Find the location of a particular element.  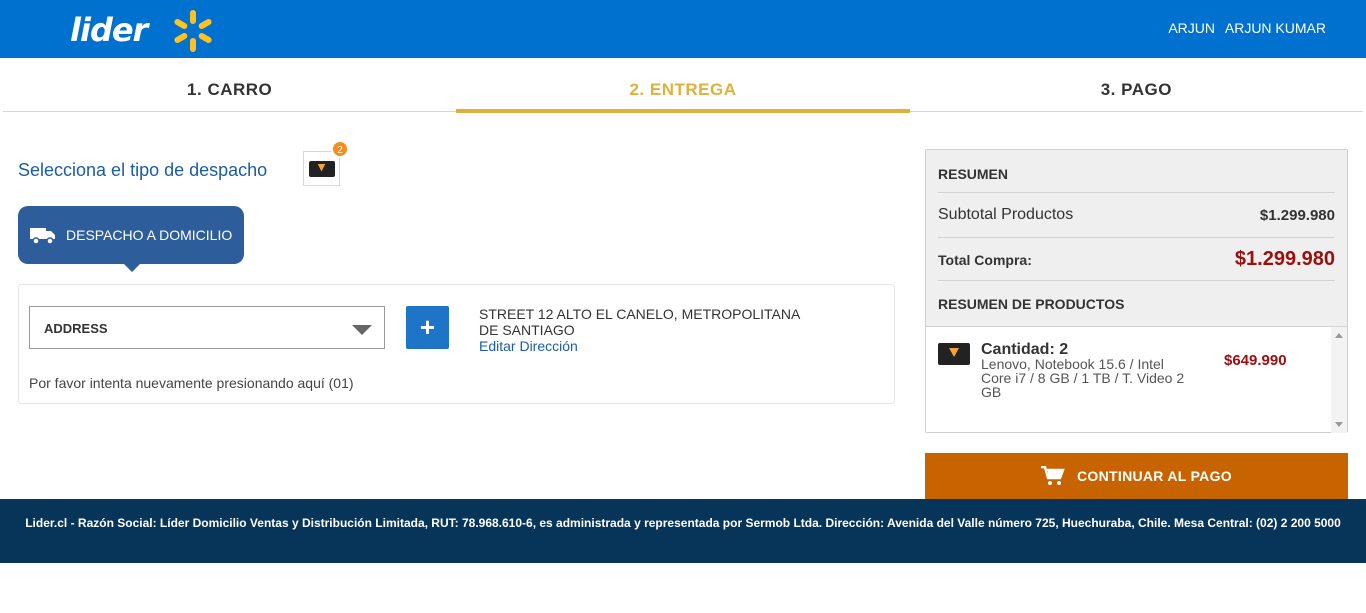

total-value: $1.299.980 is located at coordinates (1284, 259).